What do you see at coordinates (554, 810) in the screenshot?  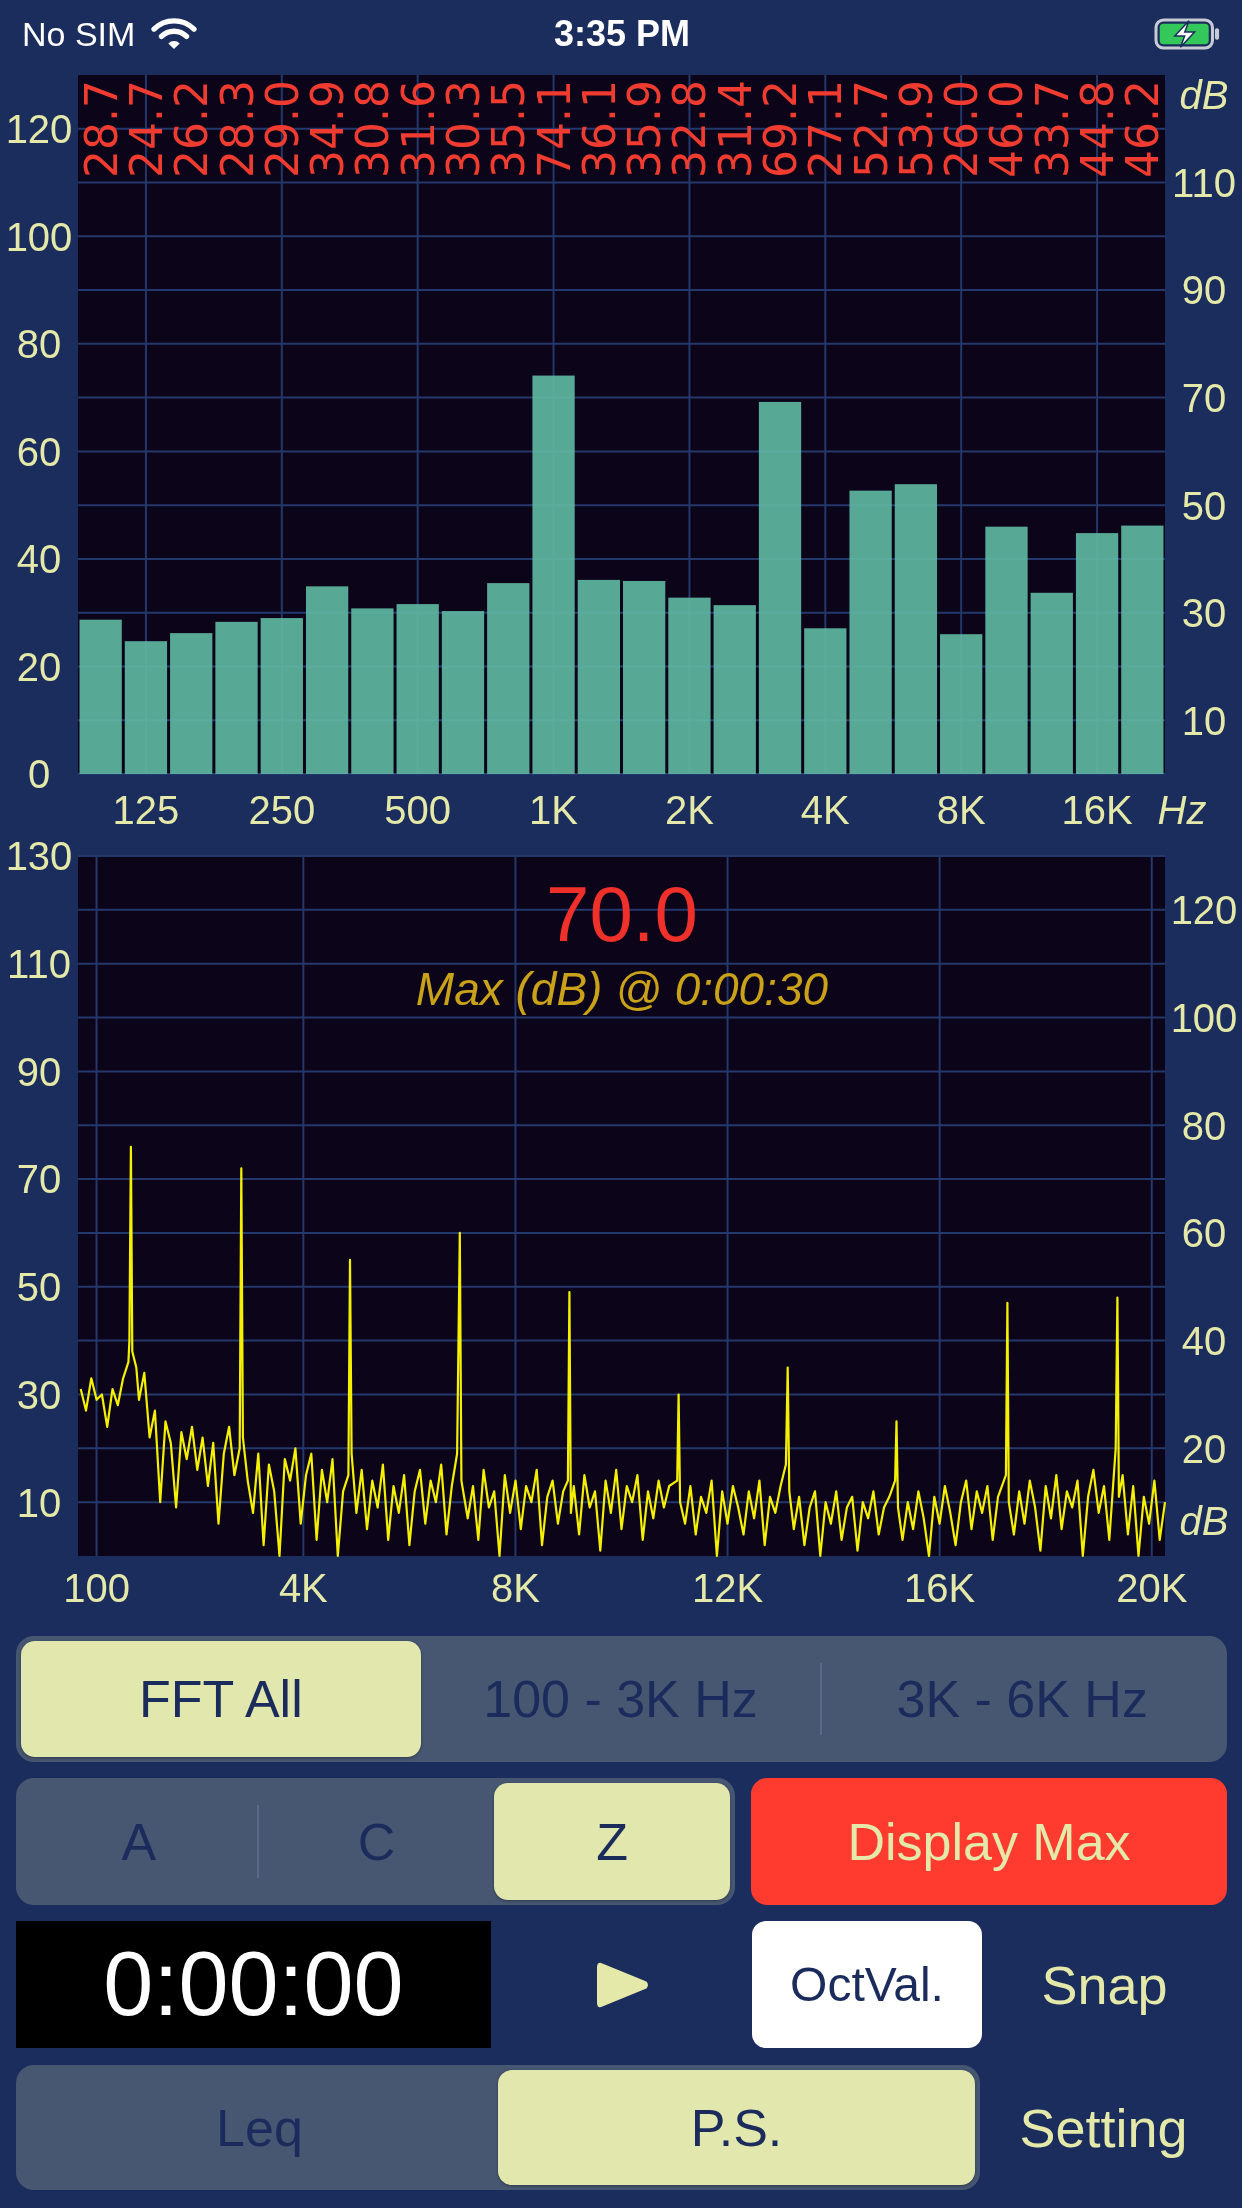 I see `x-axis-label: 1K` at bounding box center [554, 810].